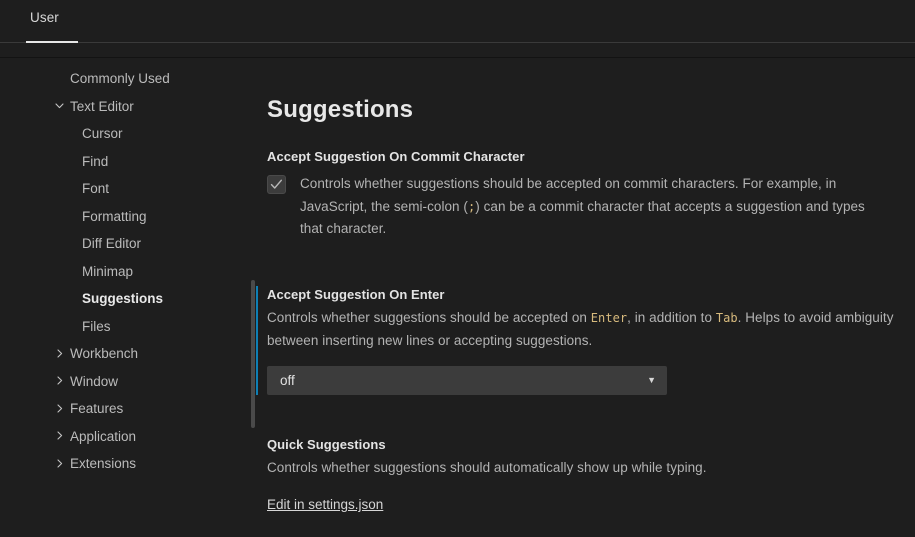 The height and width of the screenshot is (537, 915). What do you see at coordinates (651, 380) in the screenshot?
I see `chevron-down-icon: ▼` at bounding box center [651, 380].